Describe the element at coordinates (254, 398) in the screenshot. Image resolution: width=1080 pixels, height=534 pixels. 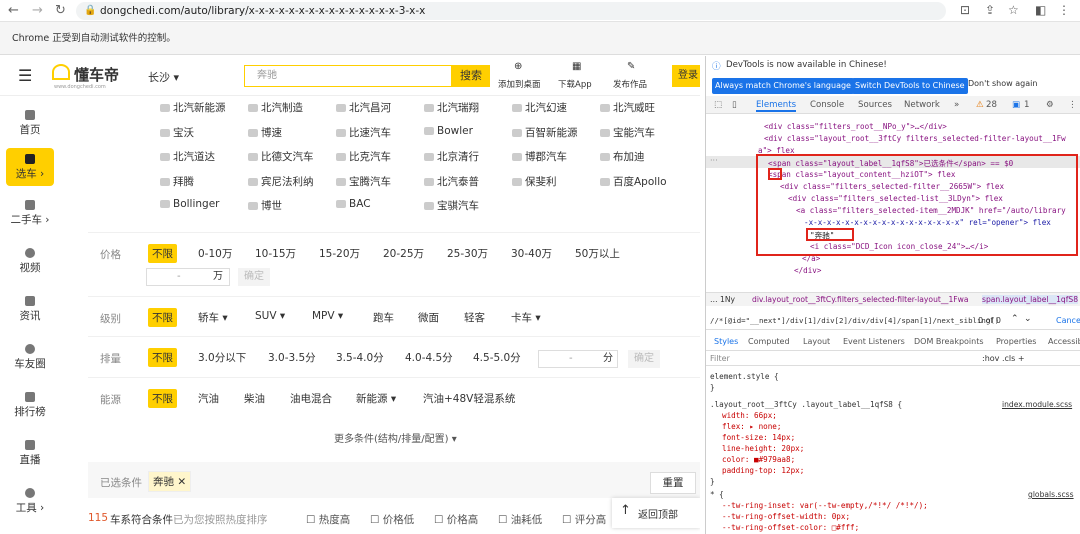
I see `filter-option: 柴油` at that location.